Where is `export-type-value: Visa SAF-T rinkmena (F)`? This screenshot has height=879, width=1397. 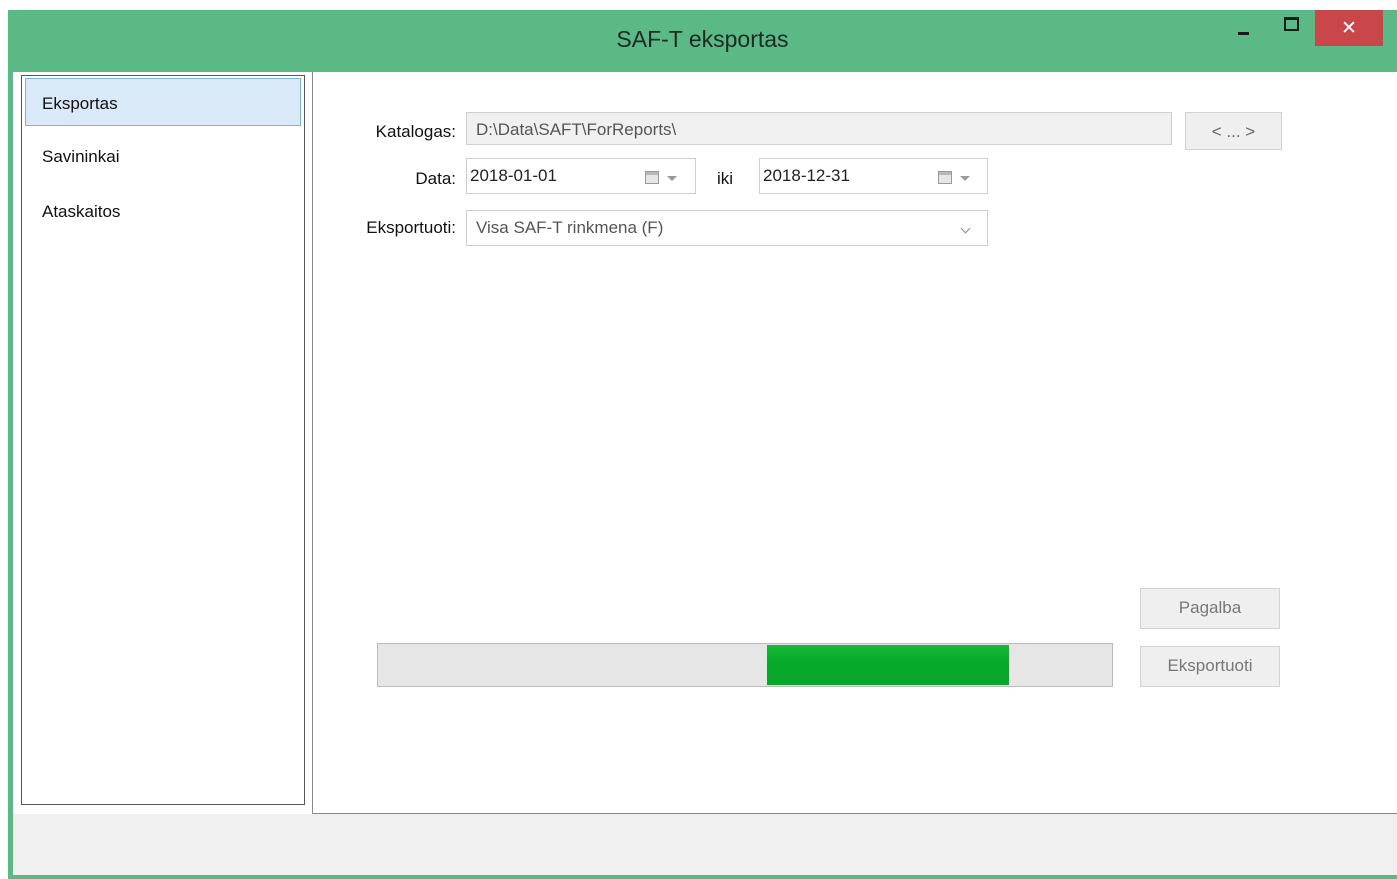 export-type-value: Visa SAF-T rinkmena (F) is located at coordinates (570, 227).